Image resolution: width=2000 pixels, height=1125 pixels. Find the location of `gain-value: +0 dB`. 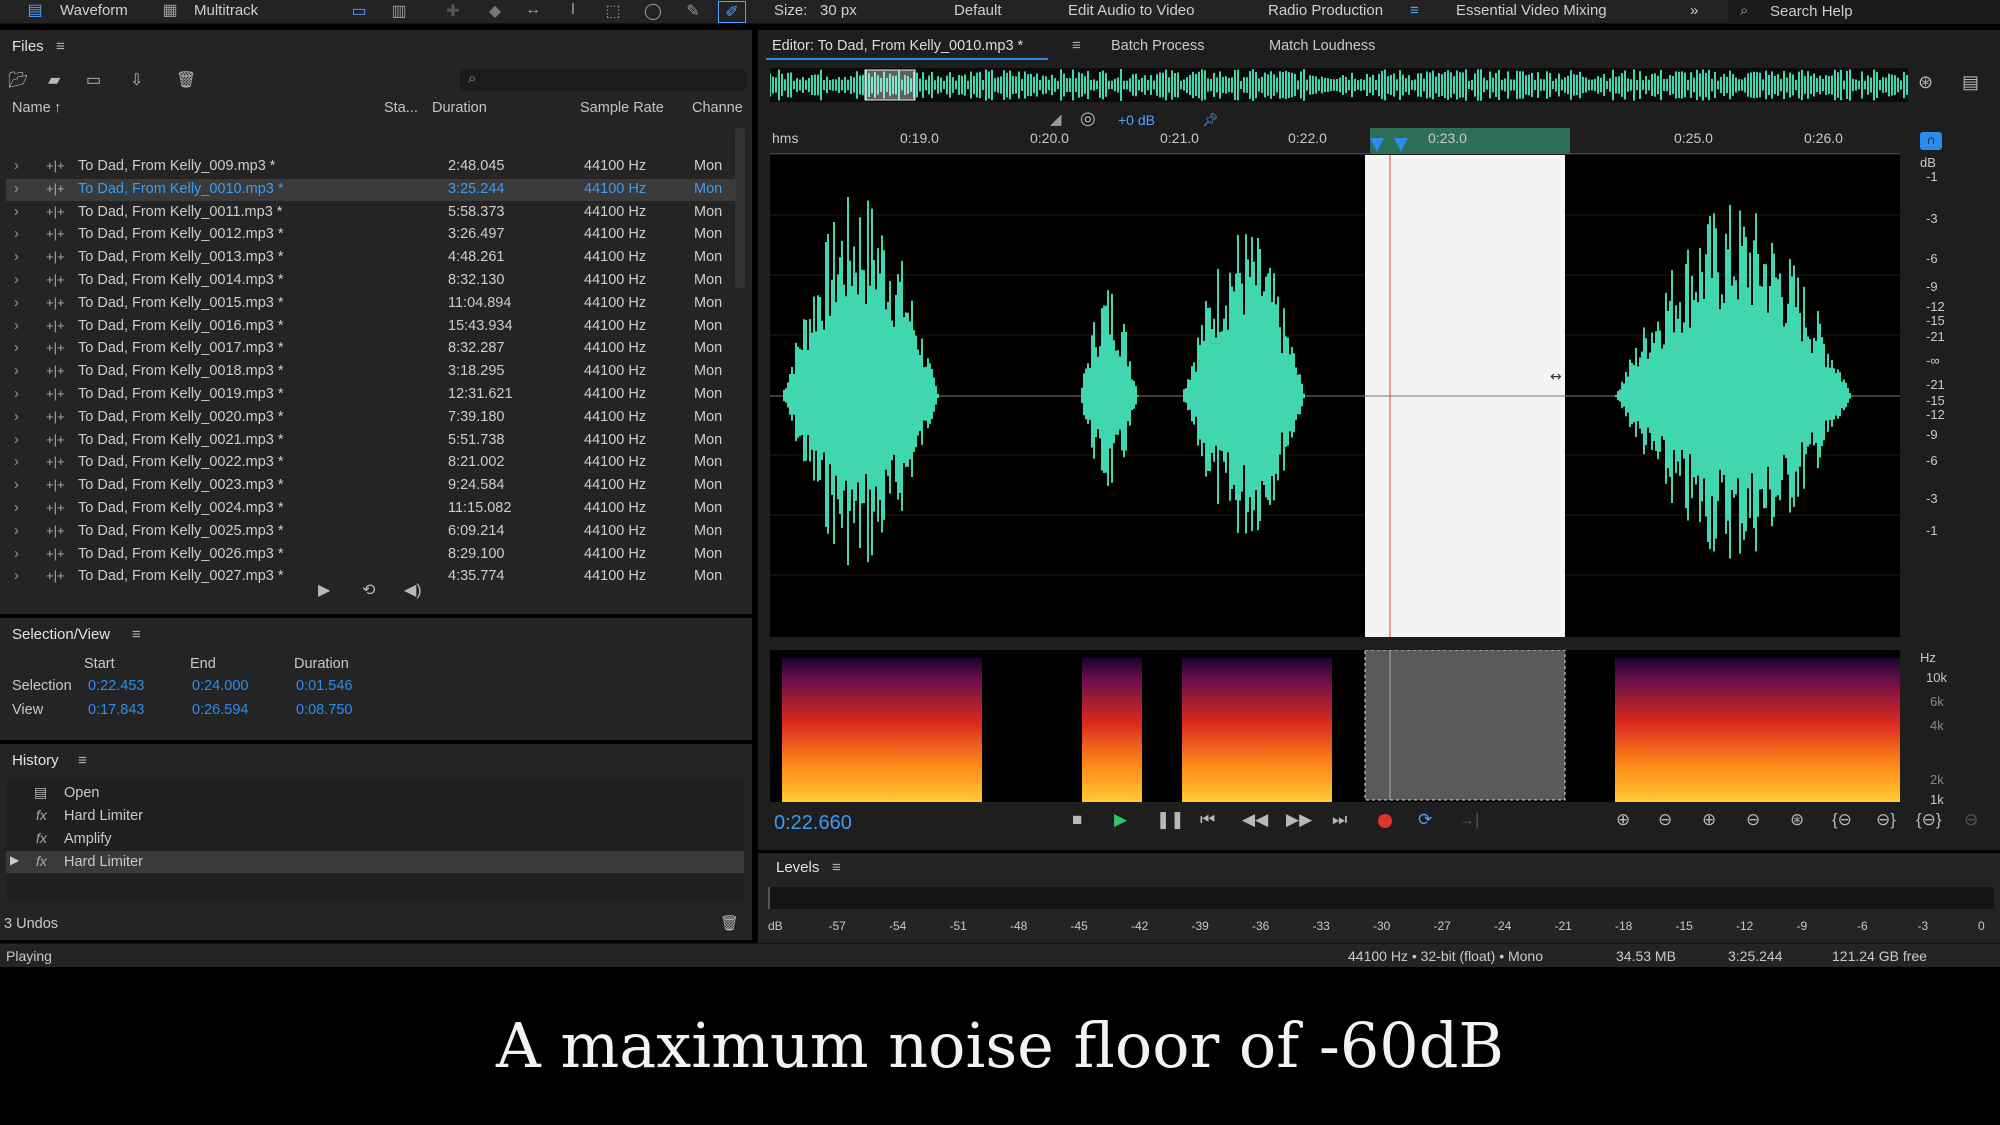

gain-value: +0 dB is located at coordinates (1136, 120).